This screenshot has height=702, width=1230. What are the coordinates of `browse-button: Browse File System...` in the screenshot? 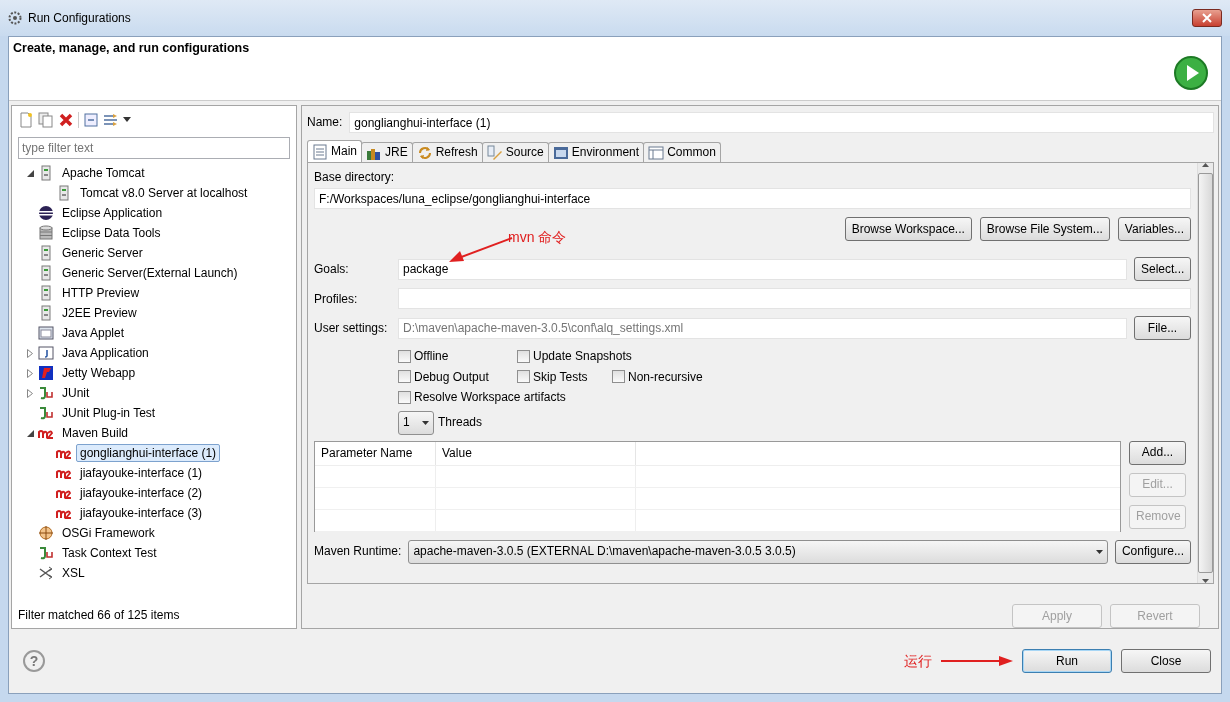 It's located at (1044, 229).